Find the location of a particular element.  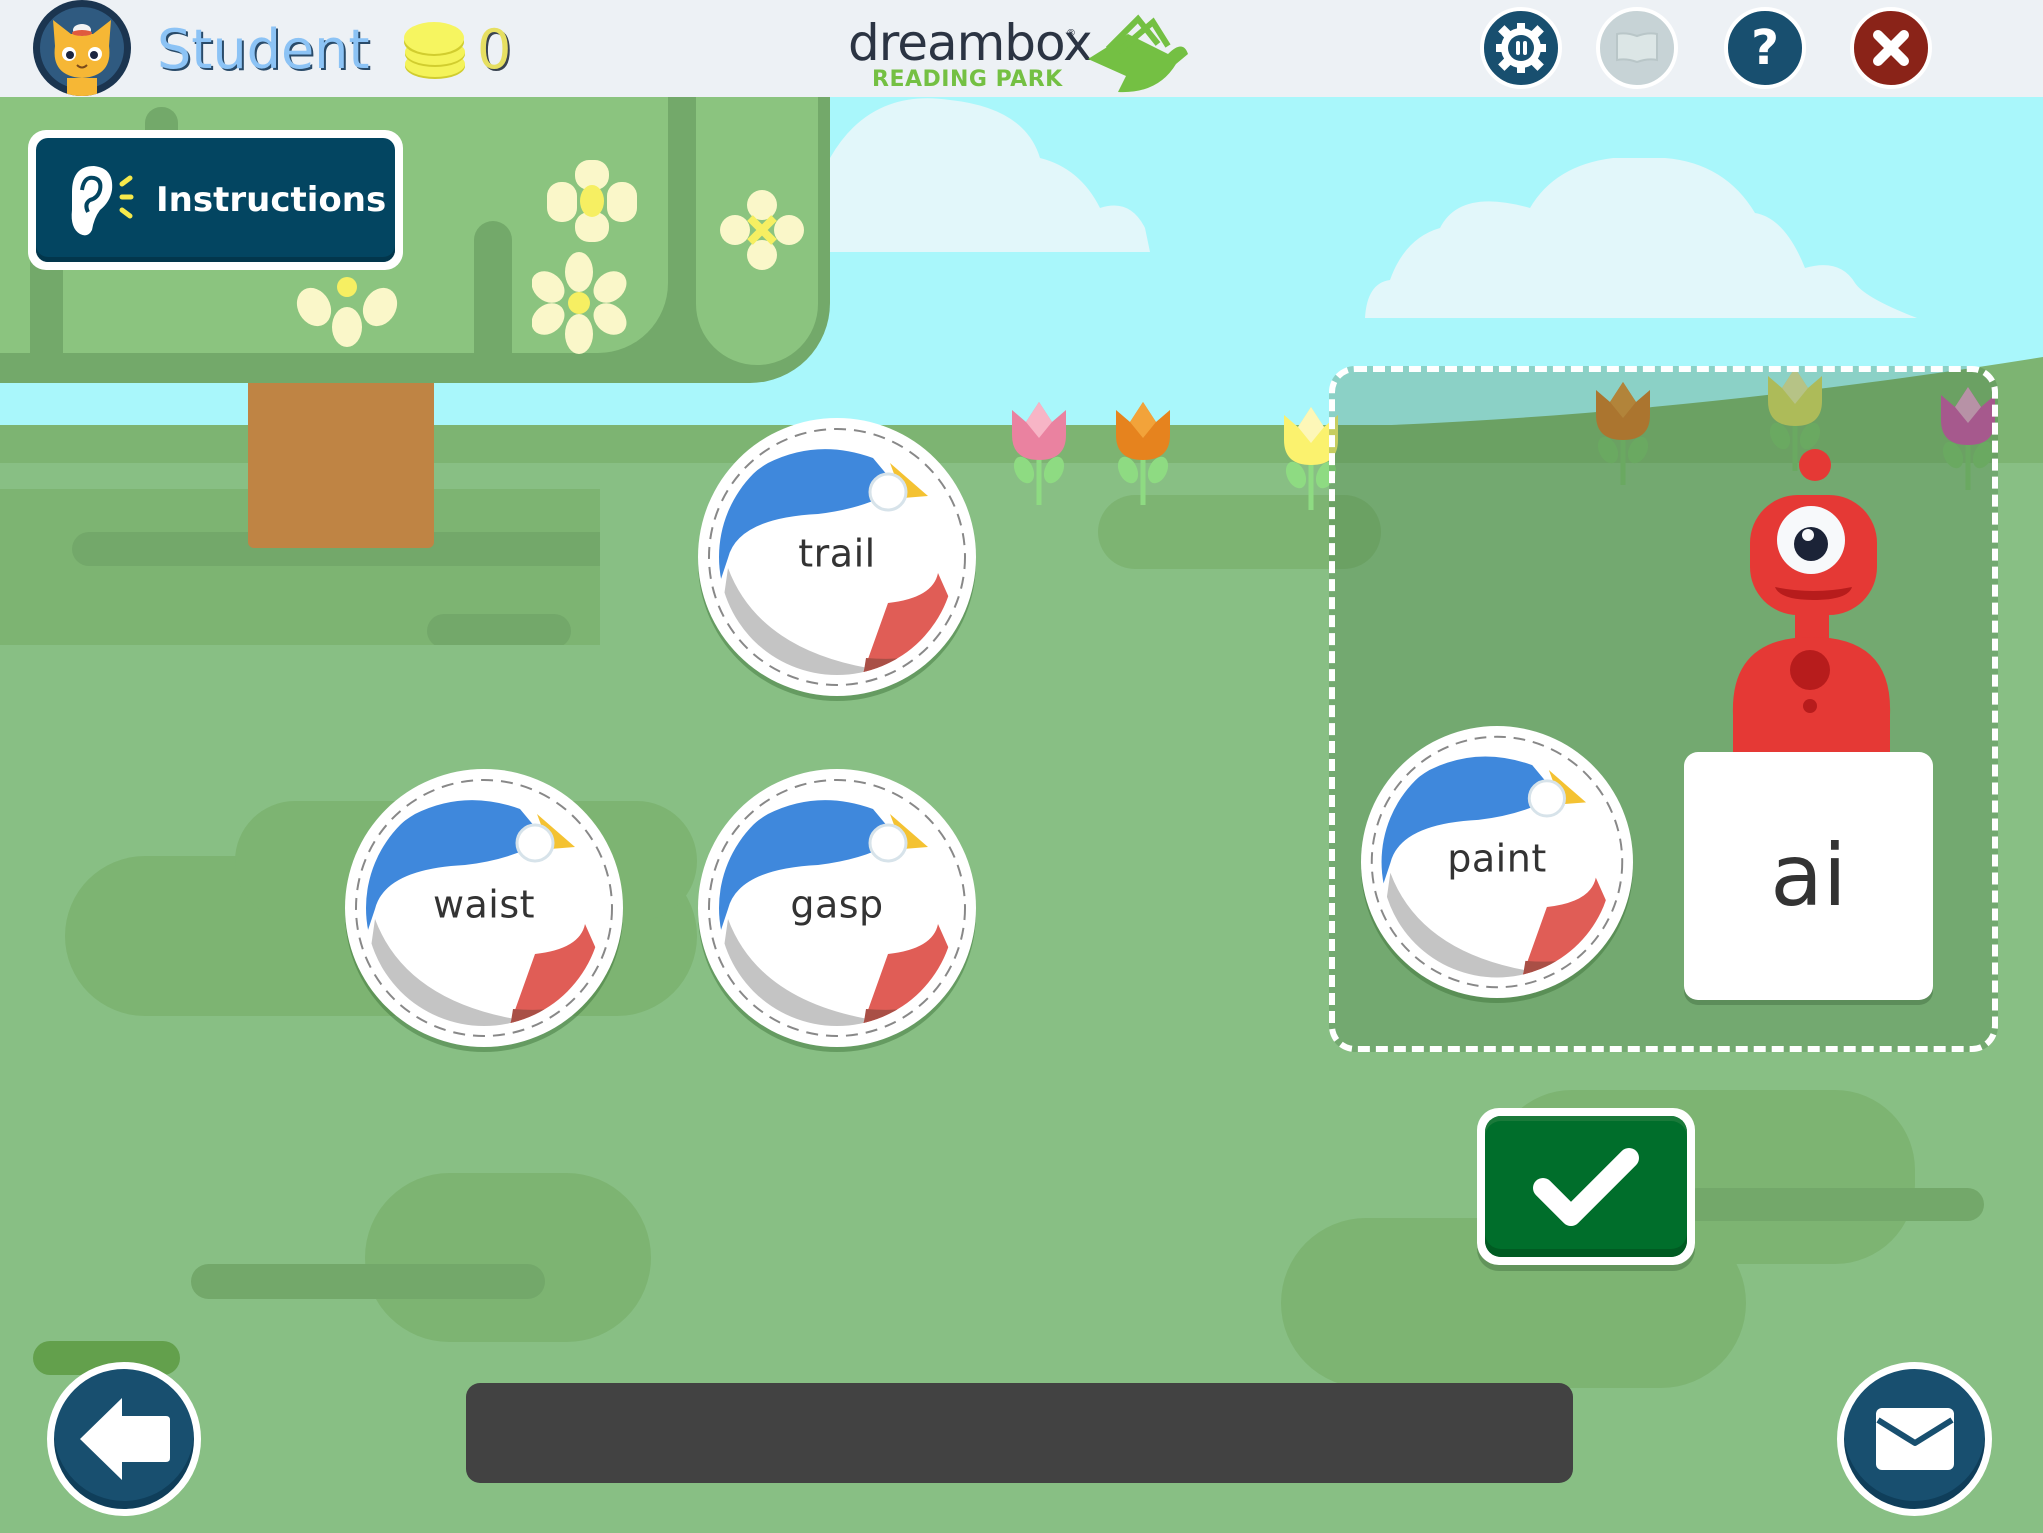

ear-icon is located at coordinates (102, 201).